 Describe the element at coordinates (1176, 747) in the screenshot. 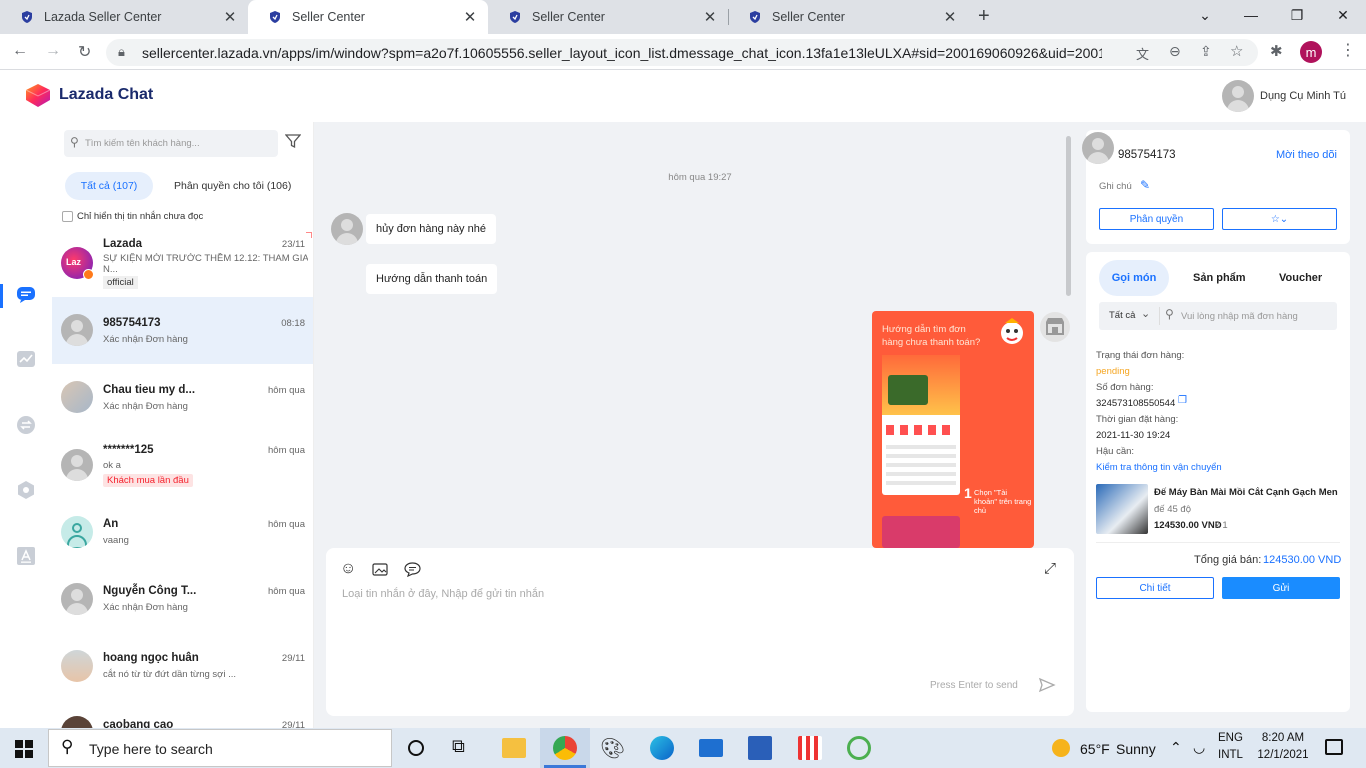

I see `tray-chevron-icon: ⌃` at that location.